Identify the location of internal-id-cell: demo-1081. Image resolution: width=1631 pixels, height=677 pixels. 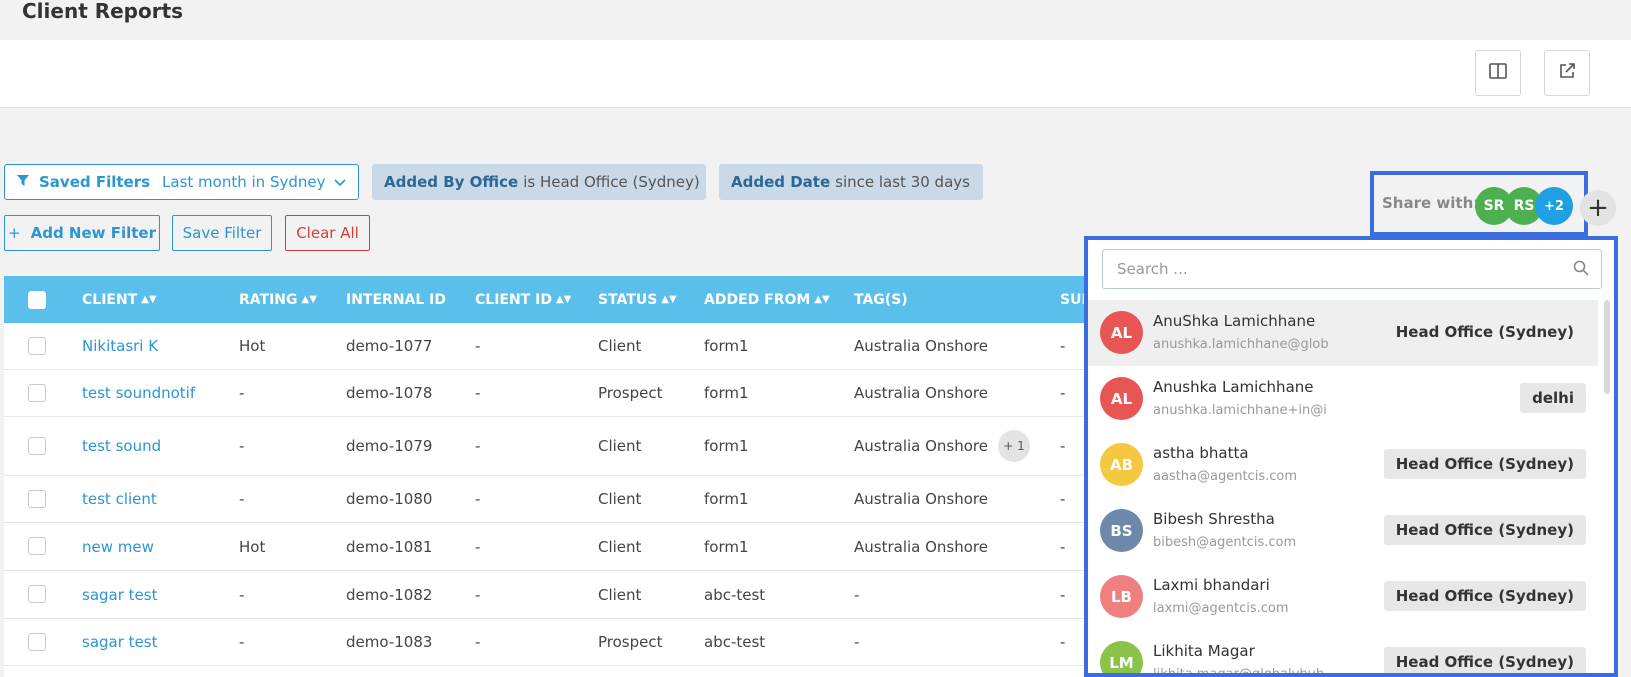
(389, 546).